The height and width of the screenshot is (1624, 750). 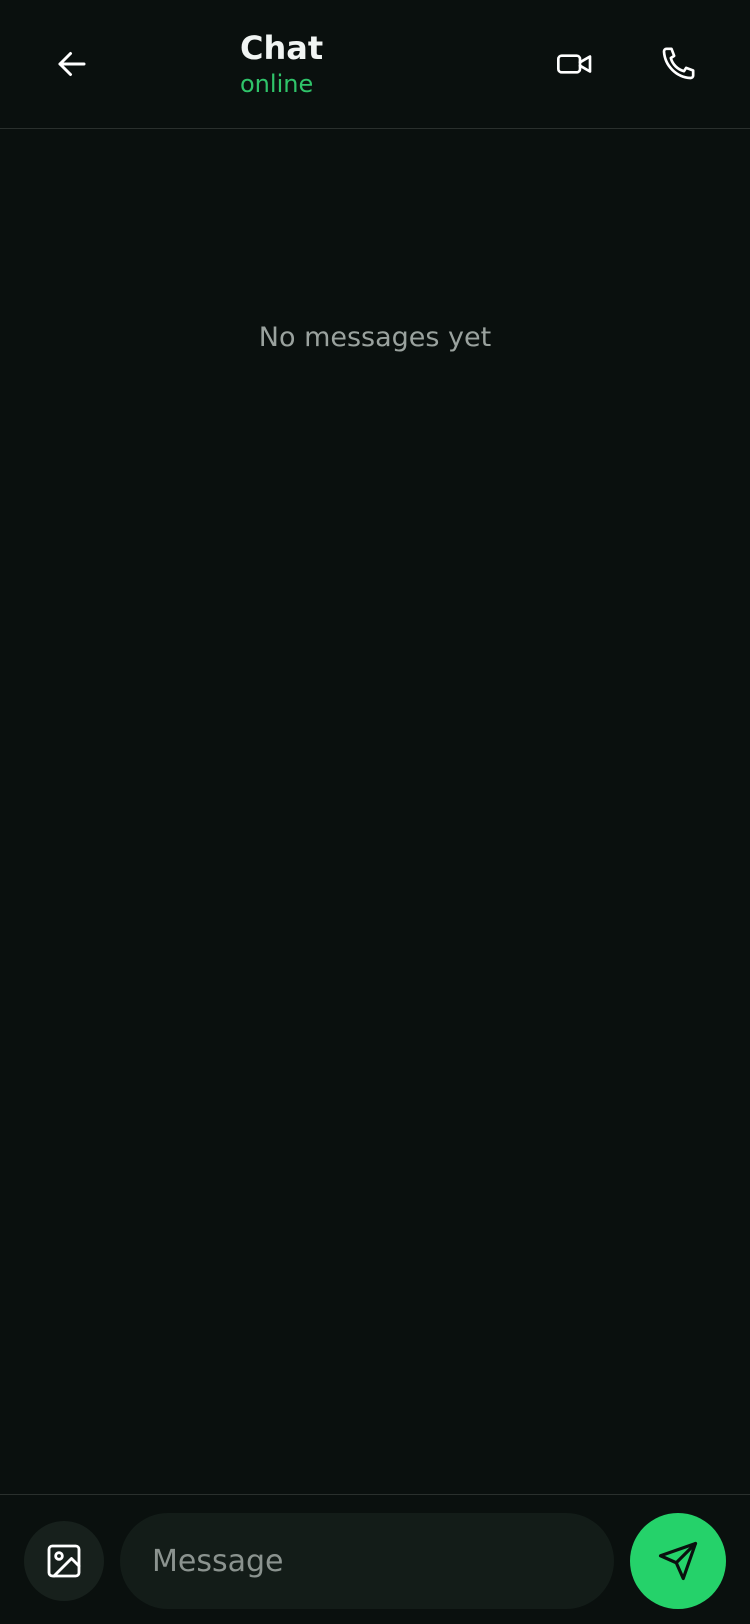 I want to click on status-text: online, so click(x=277, y=84).